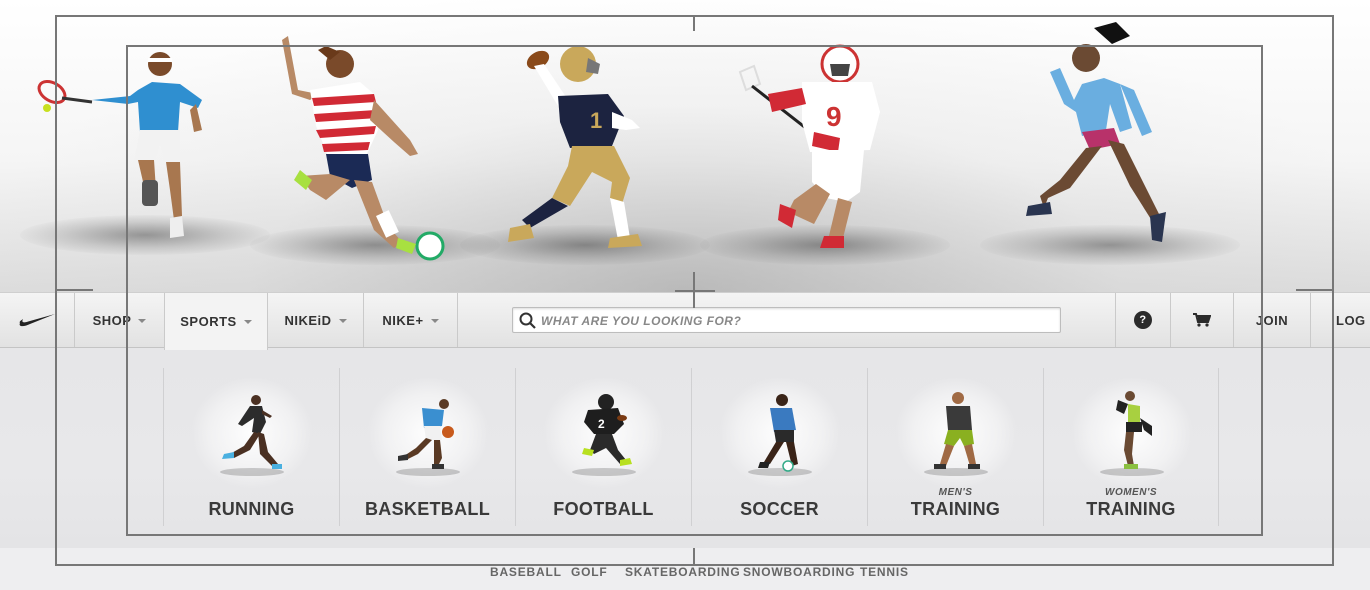  I want to click on nike-swoosh-icon, so click(37, 320).